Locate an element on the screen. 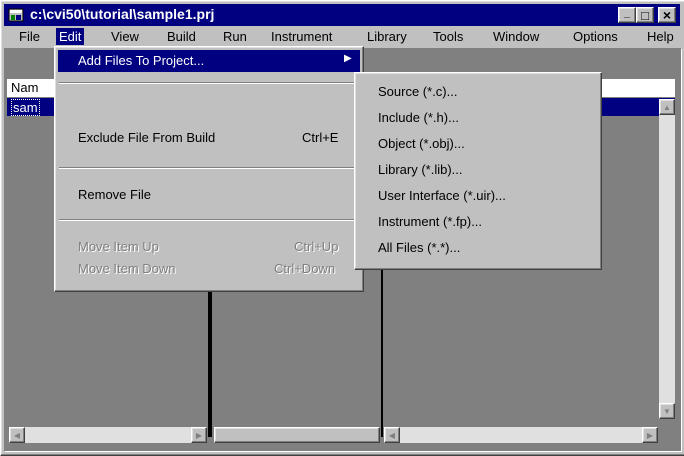 Image resolution: width=684 pixels, height=456 pixels. menu-help-label: Help is located at coordinates (660, 36).